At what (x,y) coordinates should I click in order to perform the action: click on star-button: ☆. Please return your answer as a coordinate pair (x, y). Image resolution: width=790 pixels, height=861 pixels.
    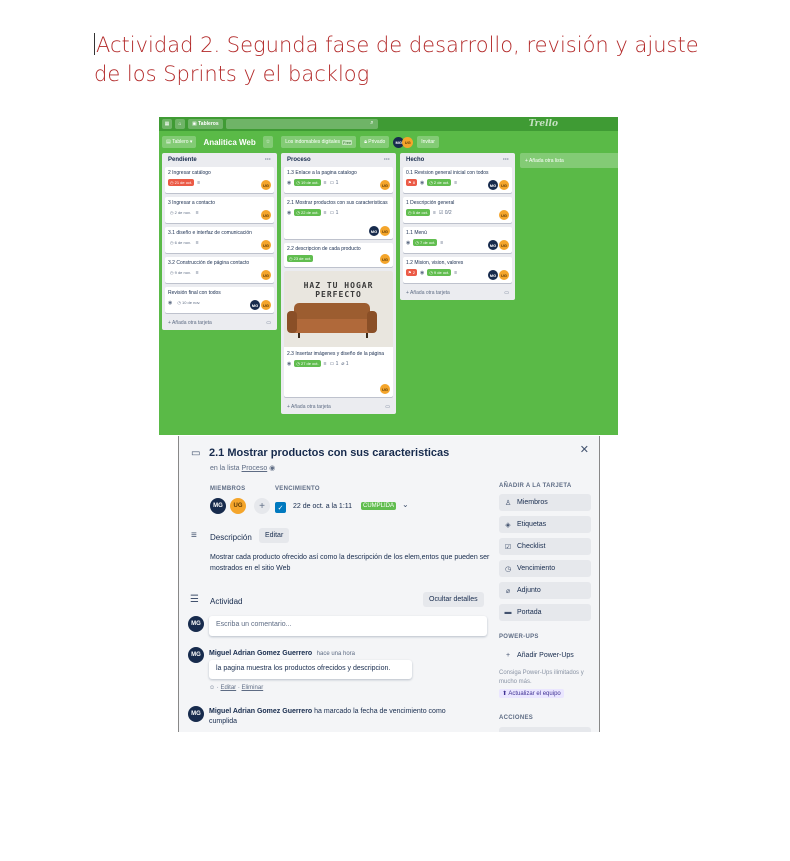
    Looking at the image, I should click on (268, 142).